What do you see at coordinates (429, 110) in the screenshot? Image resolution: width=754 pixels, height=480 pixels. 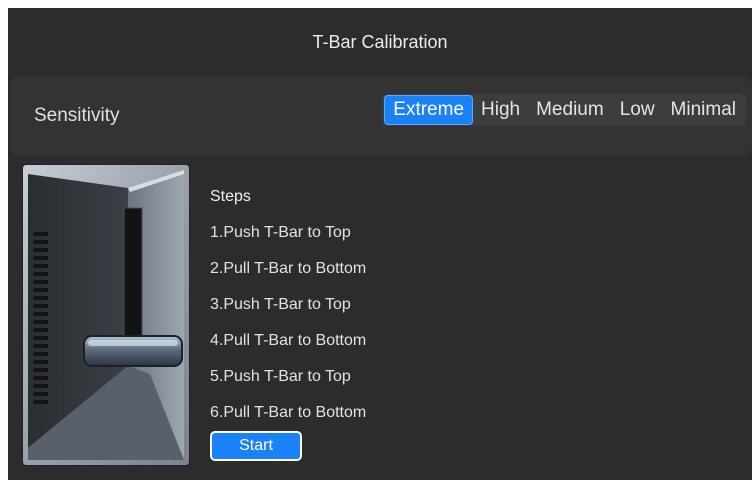 I see `sensitivity-option-extreme: Extreme` at bounding box center [429, 110].